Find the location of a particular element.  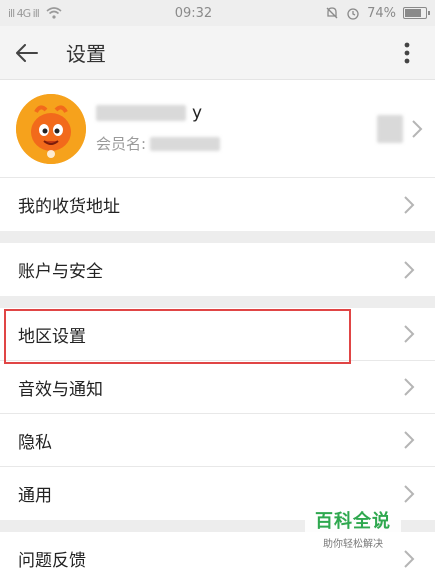

watermark-title: 百科全说 is located at coordinates (353, 521).